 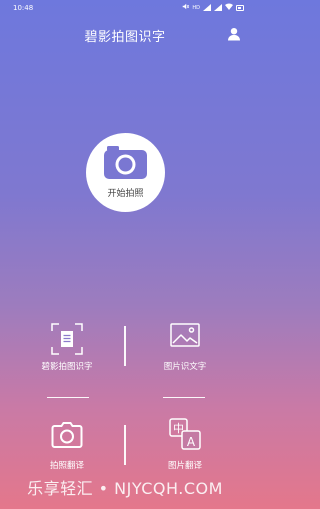 What do you see at coordinates (23, 8) in the screenshot?
I see `status-time: 10:48` at bounding box center [23, 8].